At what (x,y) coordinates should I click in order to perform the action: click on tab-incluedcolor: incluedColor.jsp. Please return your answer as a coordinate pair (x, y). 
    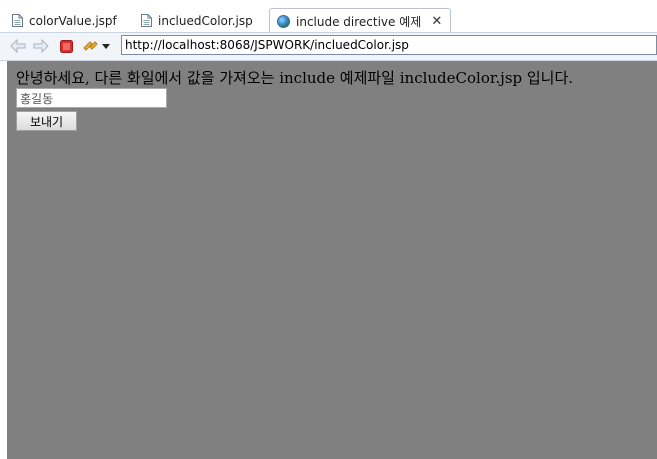
    Looking at the image, I should click on (197, 20).